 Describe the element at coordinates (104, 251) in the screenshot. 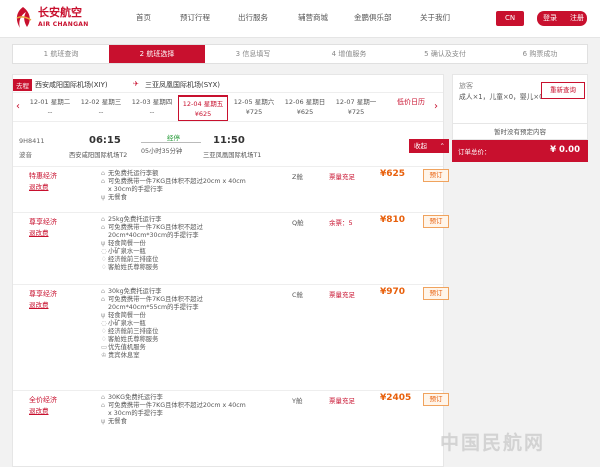

I see `water-icon: ◌` at that location.